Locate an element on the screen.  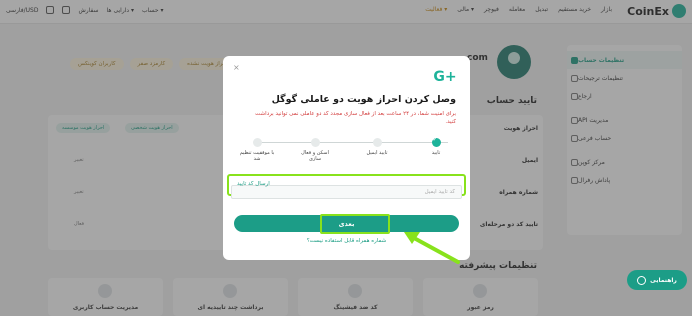
help-label: راهنمایی is located at coordinates (663, 280).